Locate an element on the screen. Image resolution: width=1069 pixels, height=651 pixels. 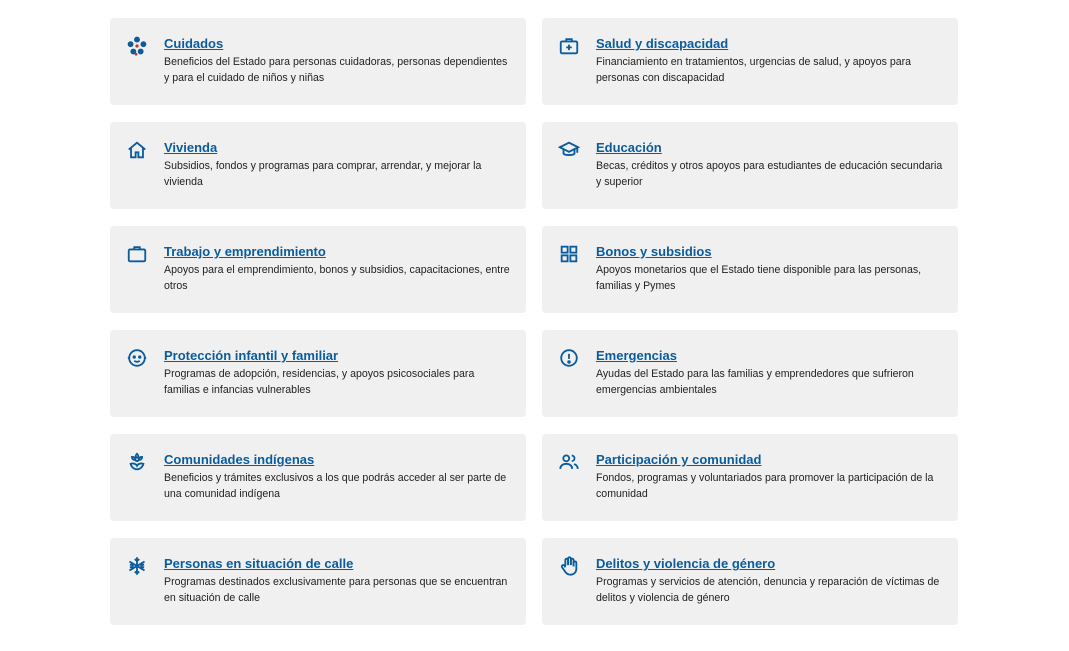
flower-icon is located at coordinates (137, 462).